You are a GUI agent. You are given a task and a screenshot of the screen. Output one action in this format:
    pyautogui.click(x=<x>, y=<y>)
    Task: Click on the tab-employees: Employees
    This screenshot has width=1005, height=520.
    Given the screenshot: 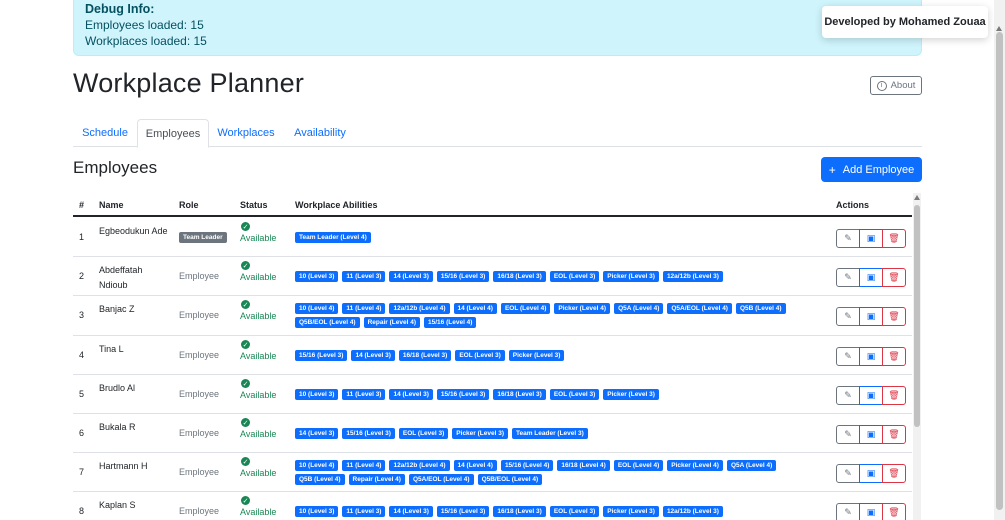 What is the action you would take?
    pyautogui.click(x=173, y=133)
    